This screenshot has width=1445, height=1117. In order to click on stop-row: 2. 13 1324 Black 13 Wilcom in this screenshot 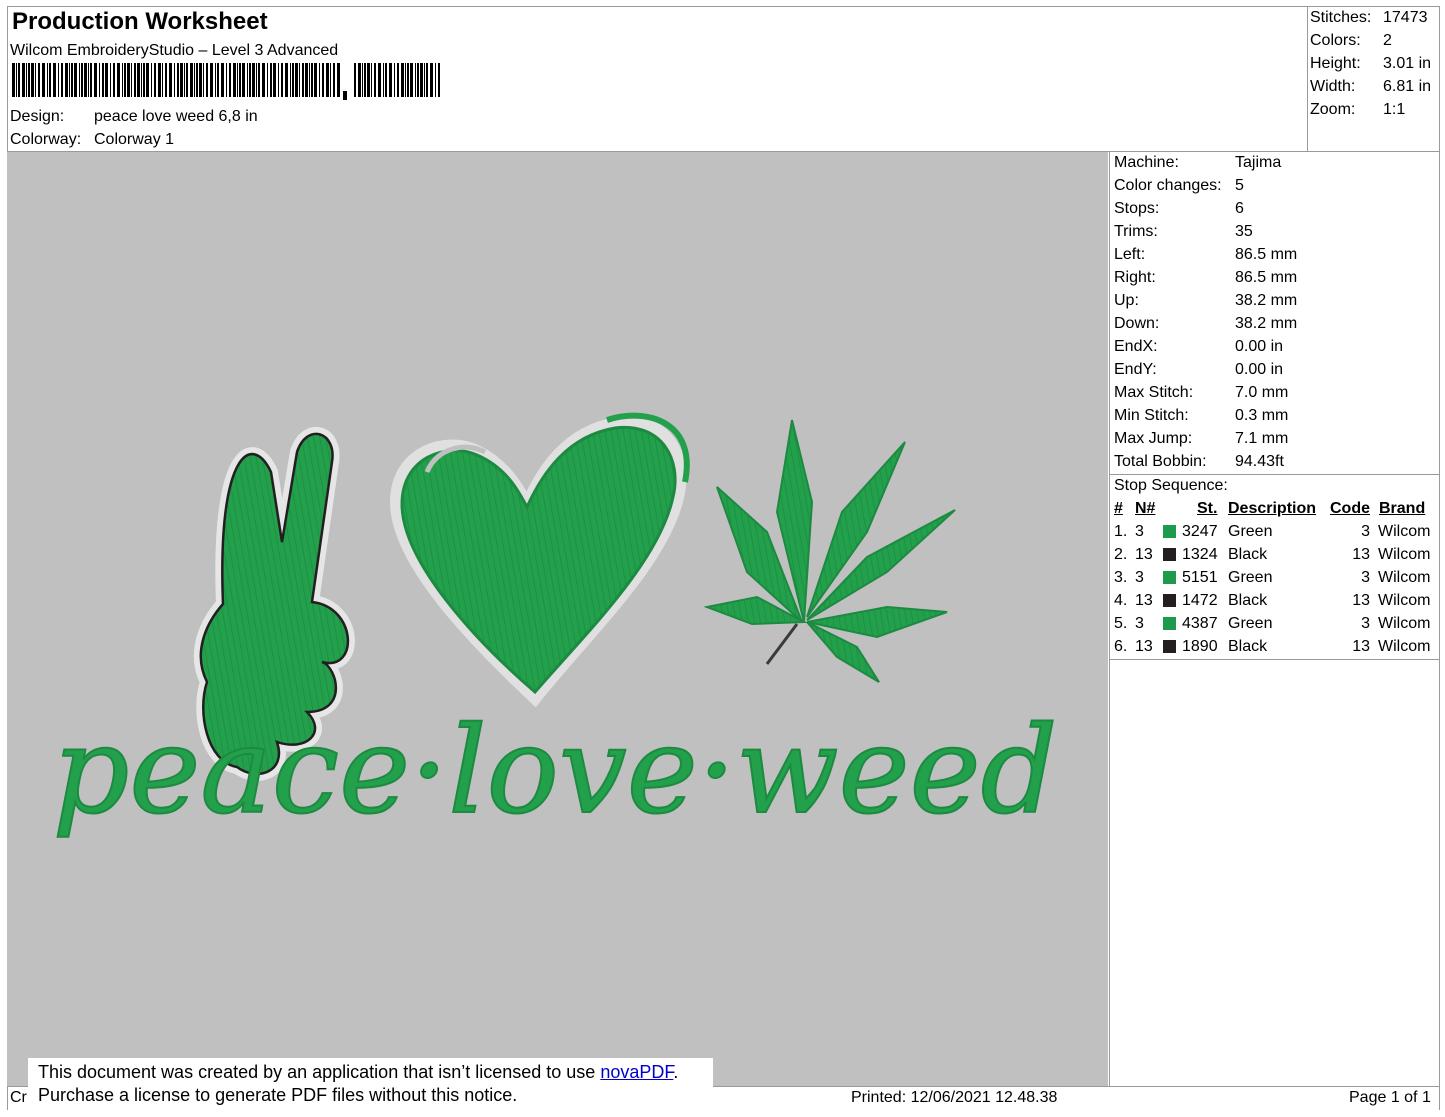, I will do `click(1275, 557)`.